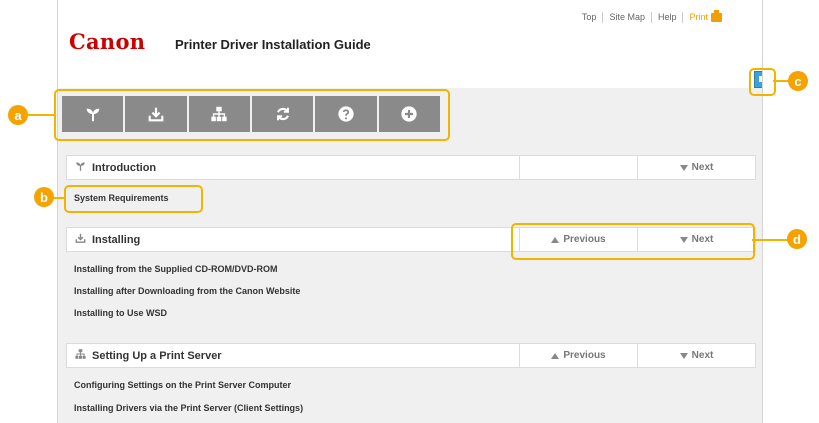 Image resolution: width=819 pixels, height=423 pixels. I want to click on print-link: Print, so click(705, 16).